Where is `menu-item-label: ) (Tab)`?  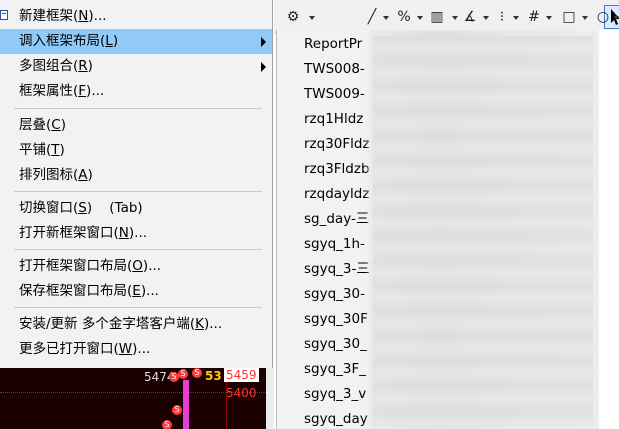 menu-item-label: ) (Tab) is located at coordinates (114, 208).